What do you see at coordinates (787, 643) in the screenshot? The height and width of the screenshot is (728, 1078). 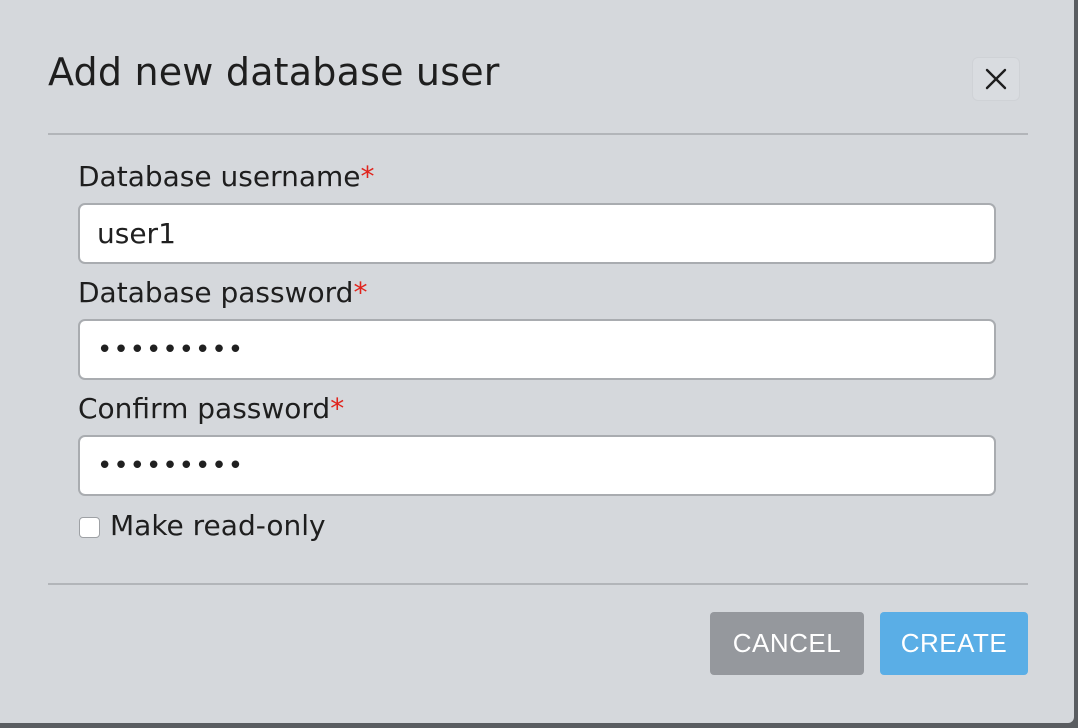 I see `cancel-button: CANCEL` at bounding box center [787, 643].